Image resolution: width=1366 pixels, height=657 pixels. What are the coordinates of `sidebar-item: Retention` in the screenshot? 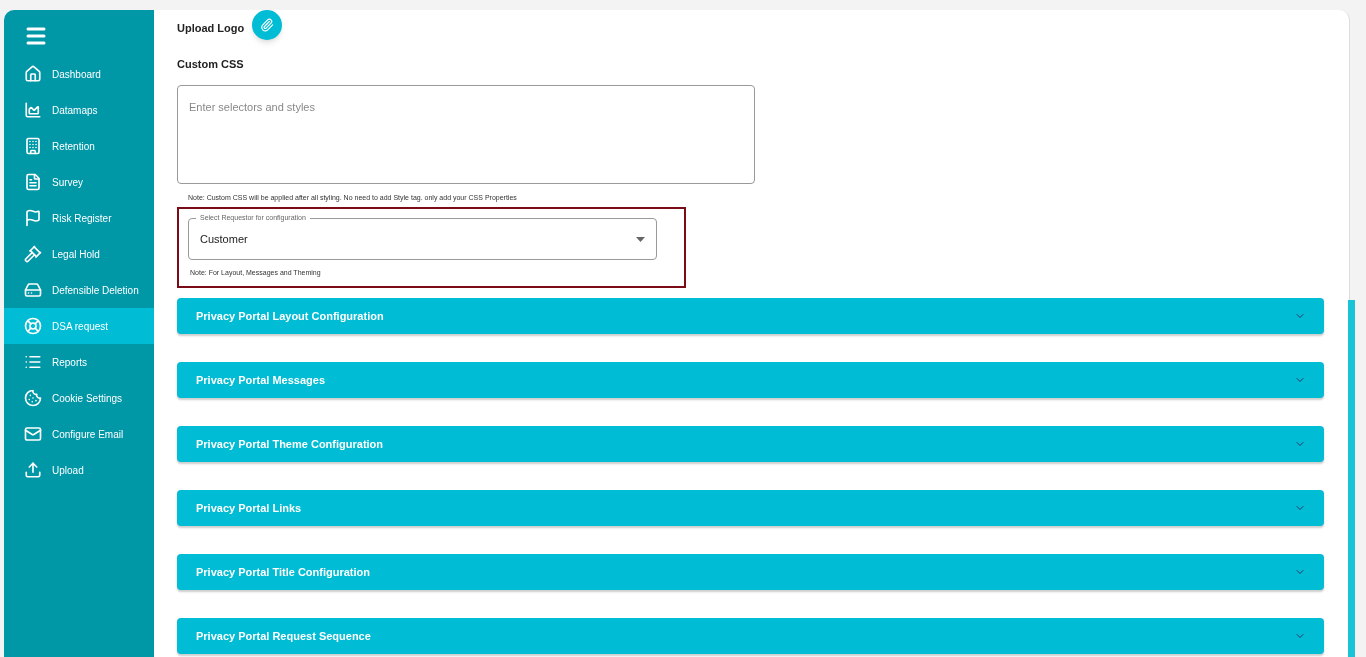 It's located at (79, 146).